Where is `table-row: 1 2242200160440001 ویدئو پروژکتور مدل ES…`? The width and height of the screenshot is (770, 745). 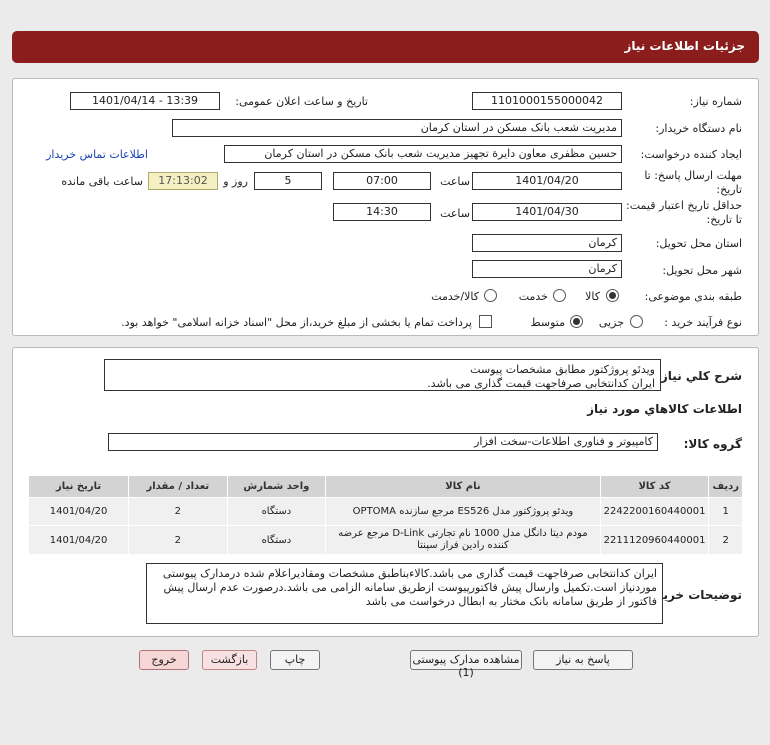
table-row: 1 2242200160440001 ویدئو پروژکتور مدل ES… is located at coordinates (385, 511).